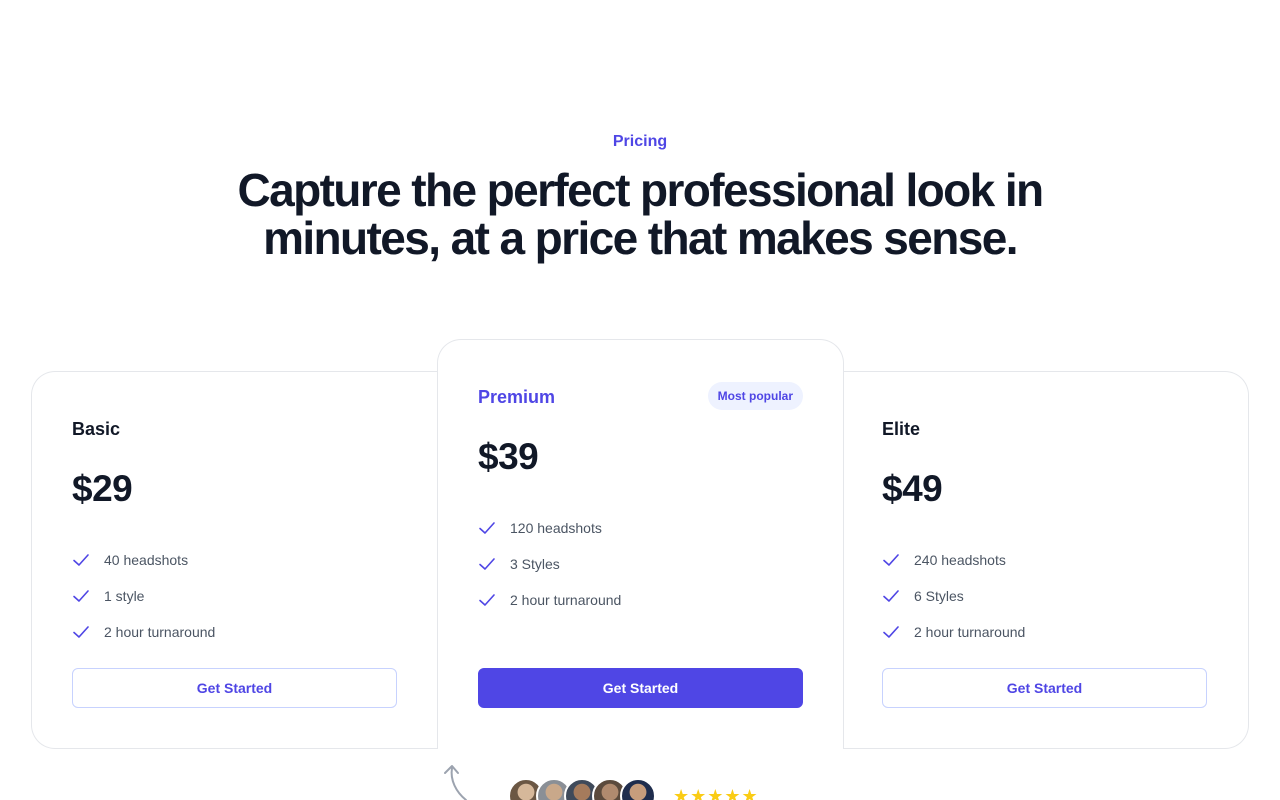 This screenshot has width=1280, height=800. I want to click on feature-label: 120 headshots, so click(556, 528).